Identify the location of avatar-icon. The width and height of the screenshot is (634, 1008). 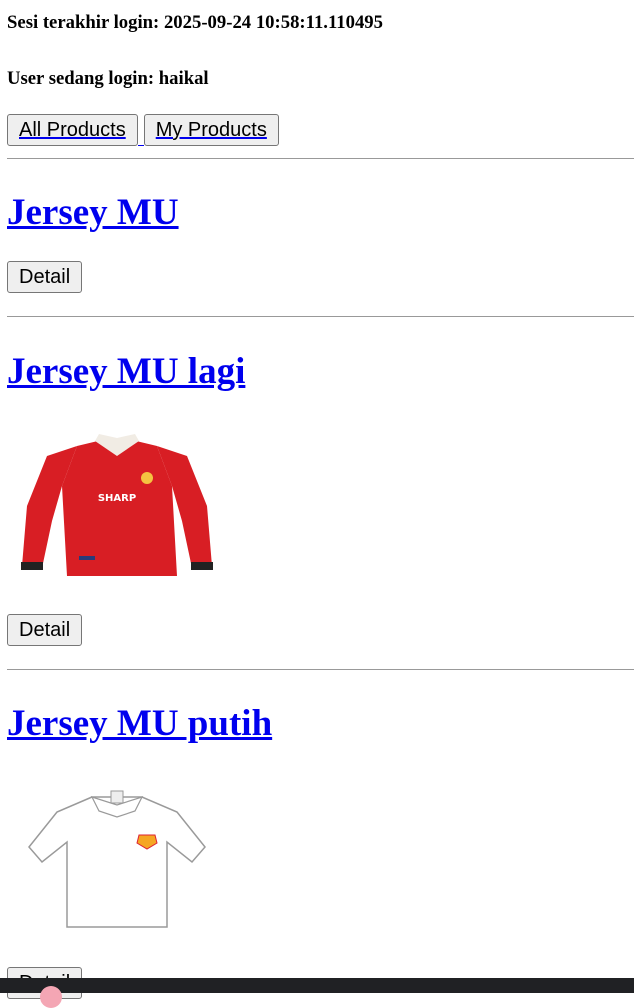
(51, 997).